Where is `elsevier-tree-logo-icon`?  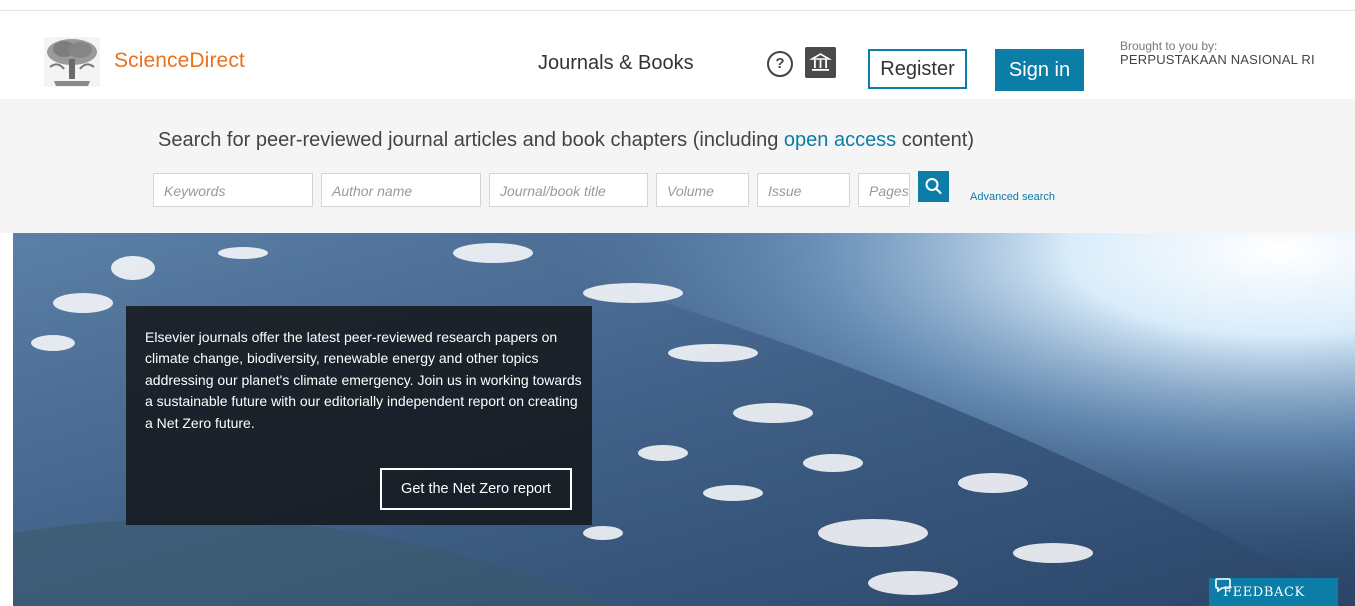
elsevier-tree-logo-icon is located at coordinates (72, 62).